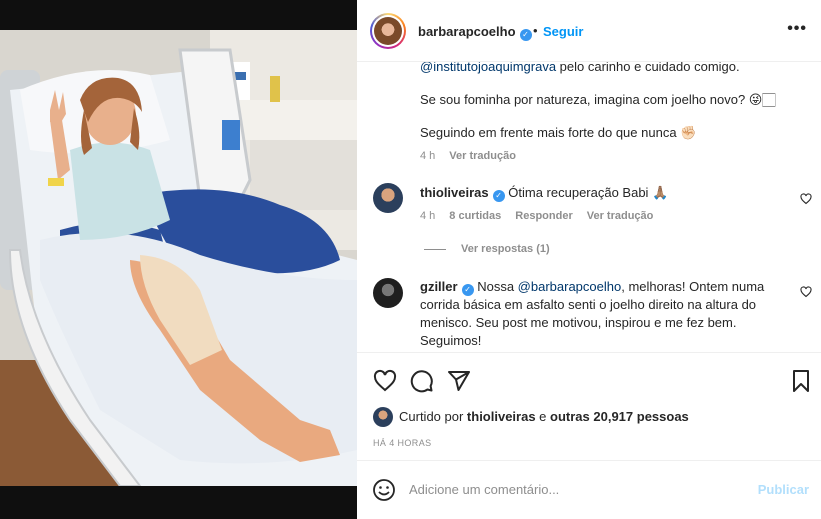 The width and height of the screenshot is (821, 519). What do you see at coordinates (459, 381) in the screenshot?
I see `share-paper-plane-icon` at bounding box center [459, 381].